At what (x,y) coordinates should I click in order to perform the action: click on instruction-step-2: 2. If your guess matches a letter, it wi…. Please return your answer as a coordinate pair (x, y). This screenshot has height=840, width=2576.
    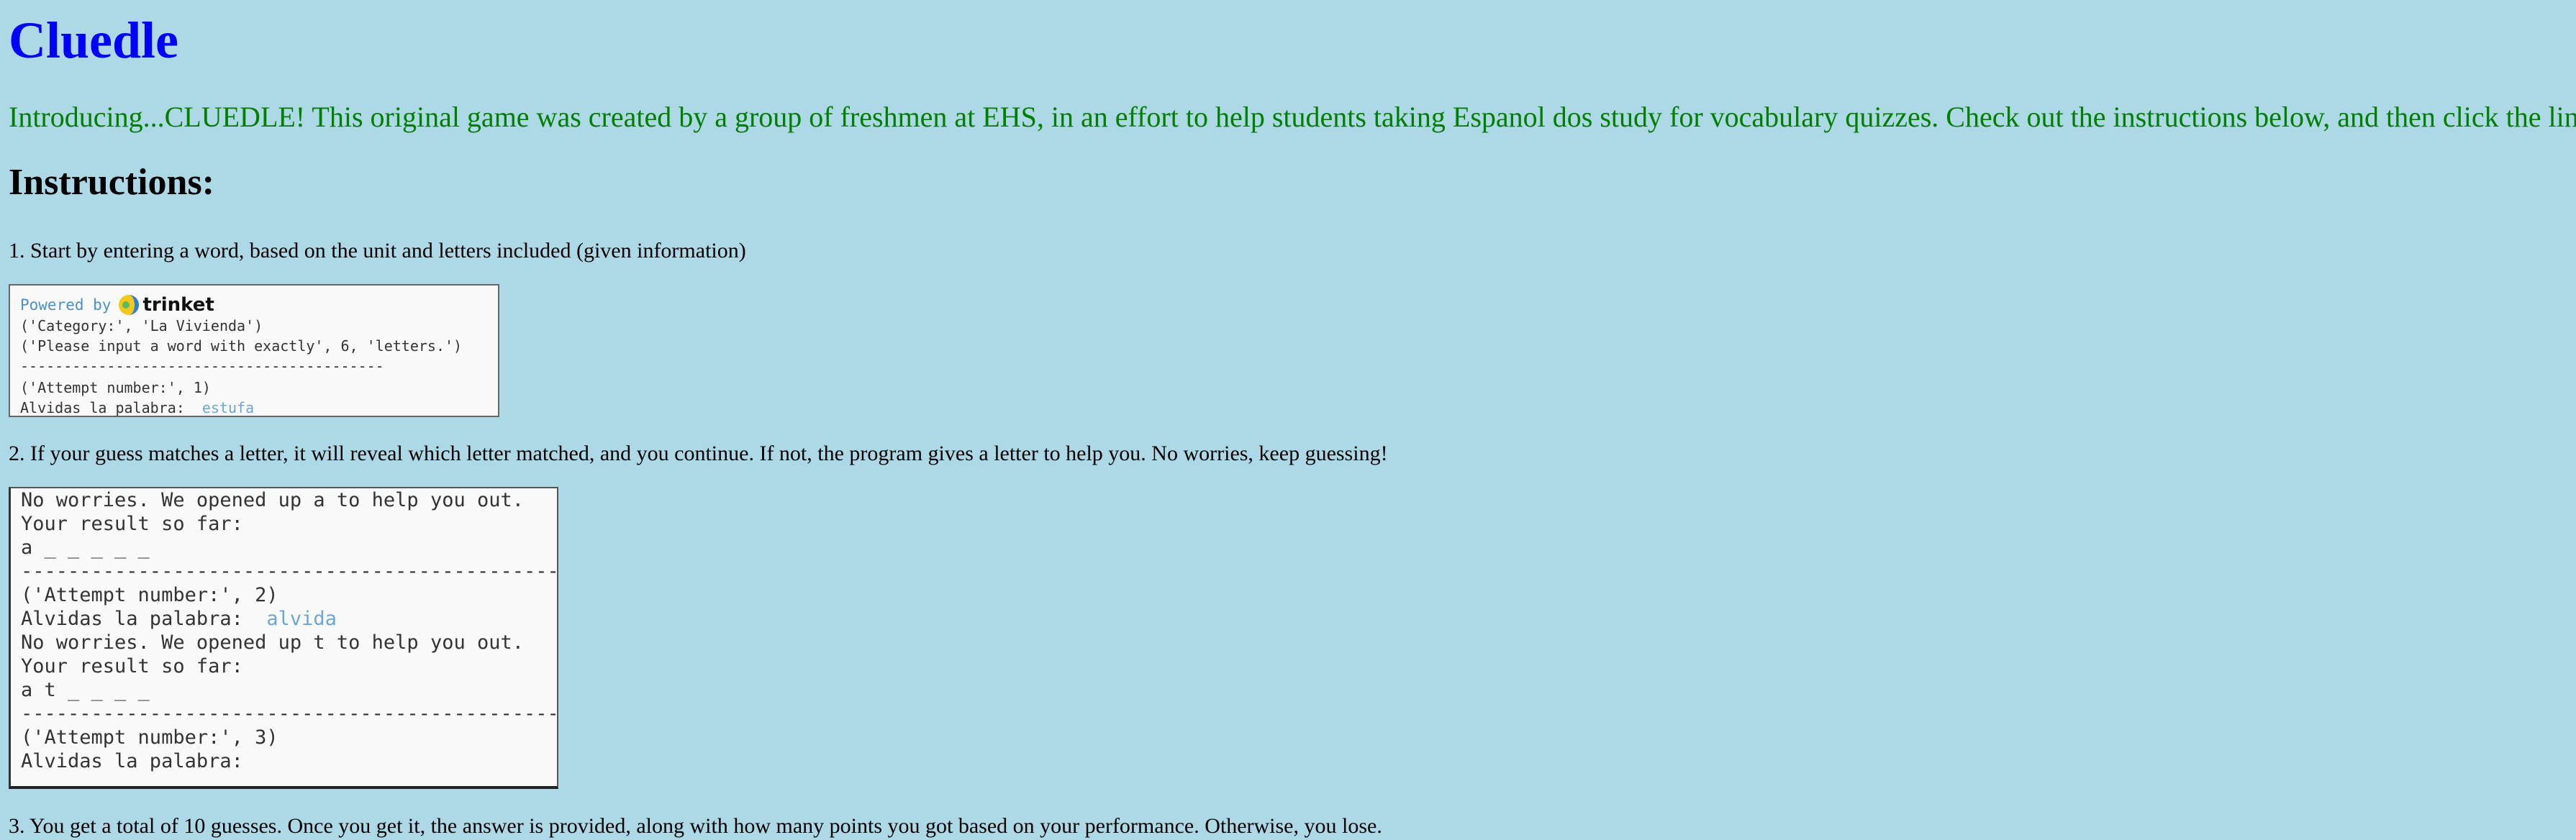
    Looking at the image, I should click on (698, 453).